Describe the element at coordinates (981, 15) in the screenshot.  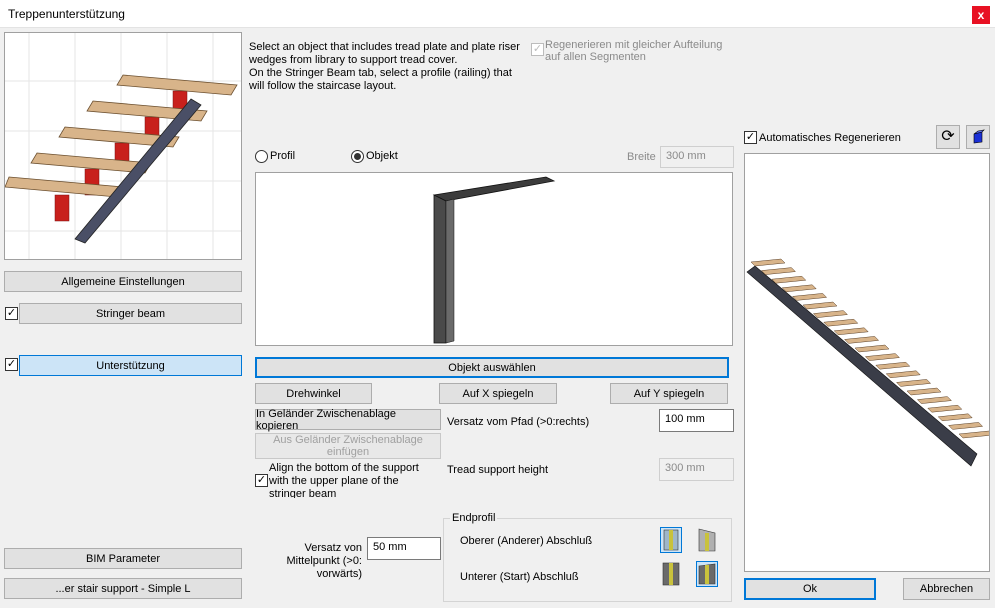
I see `close-button: x` at that location.